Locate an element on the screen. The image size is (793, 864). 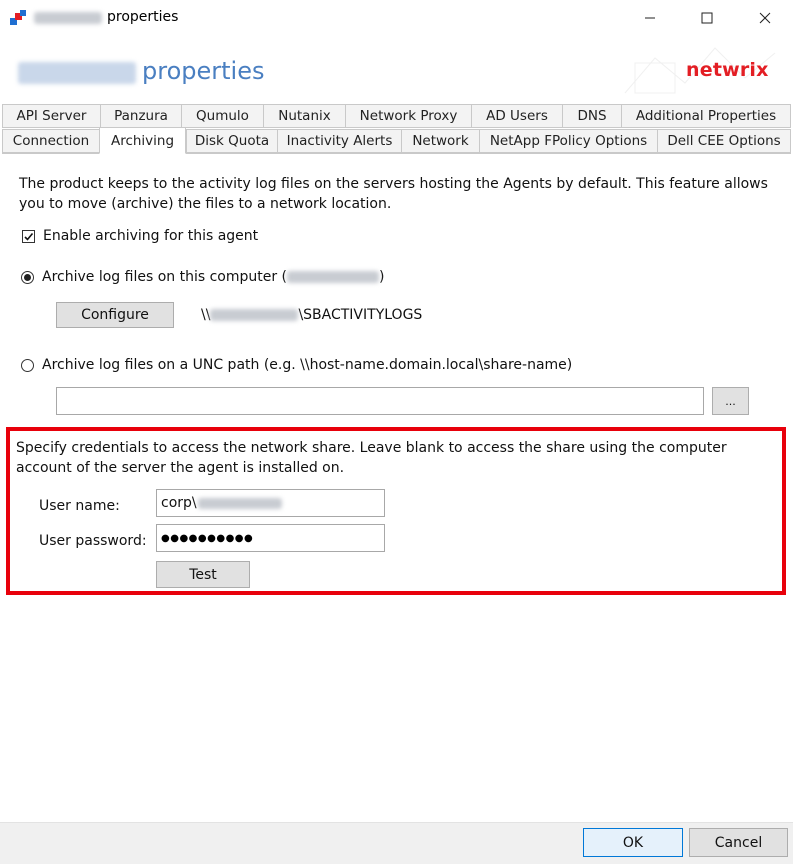
redacted-username is located at coordinates (239, 503).